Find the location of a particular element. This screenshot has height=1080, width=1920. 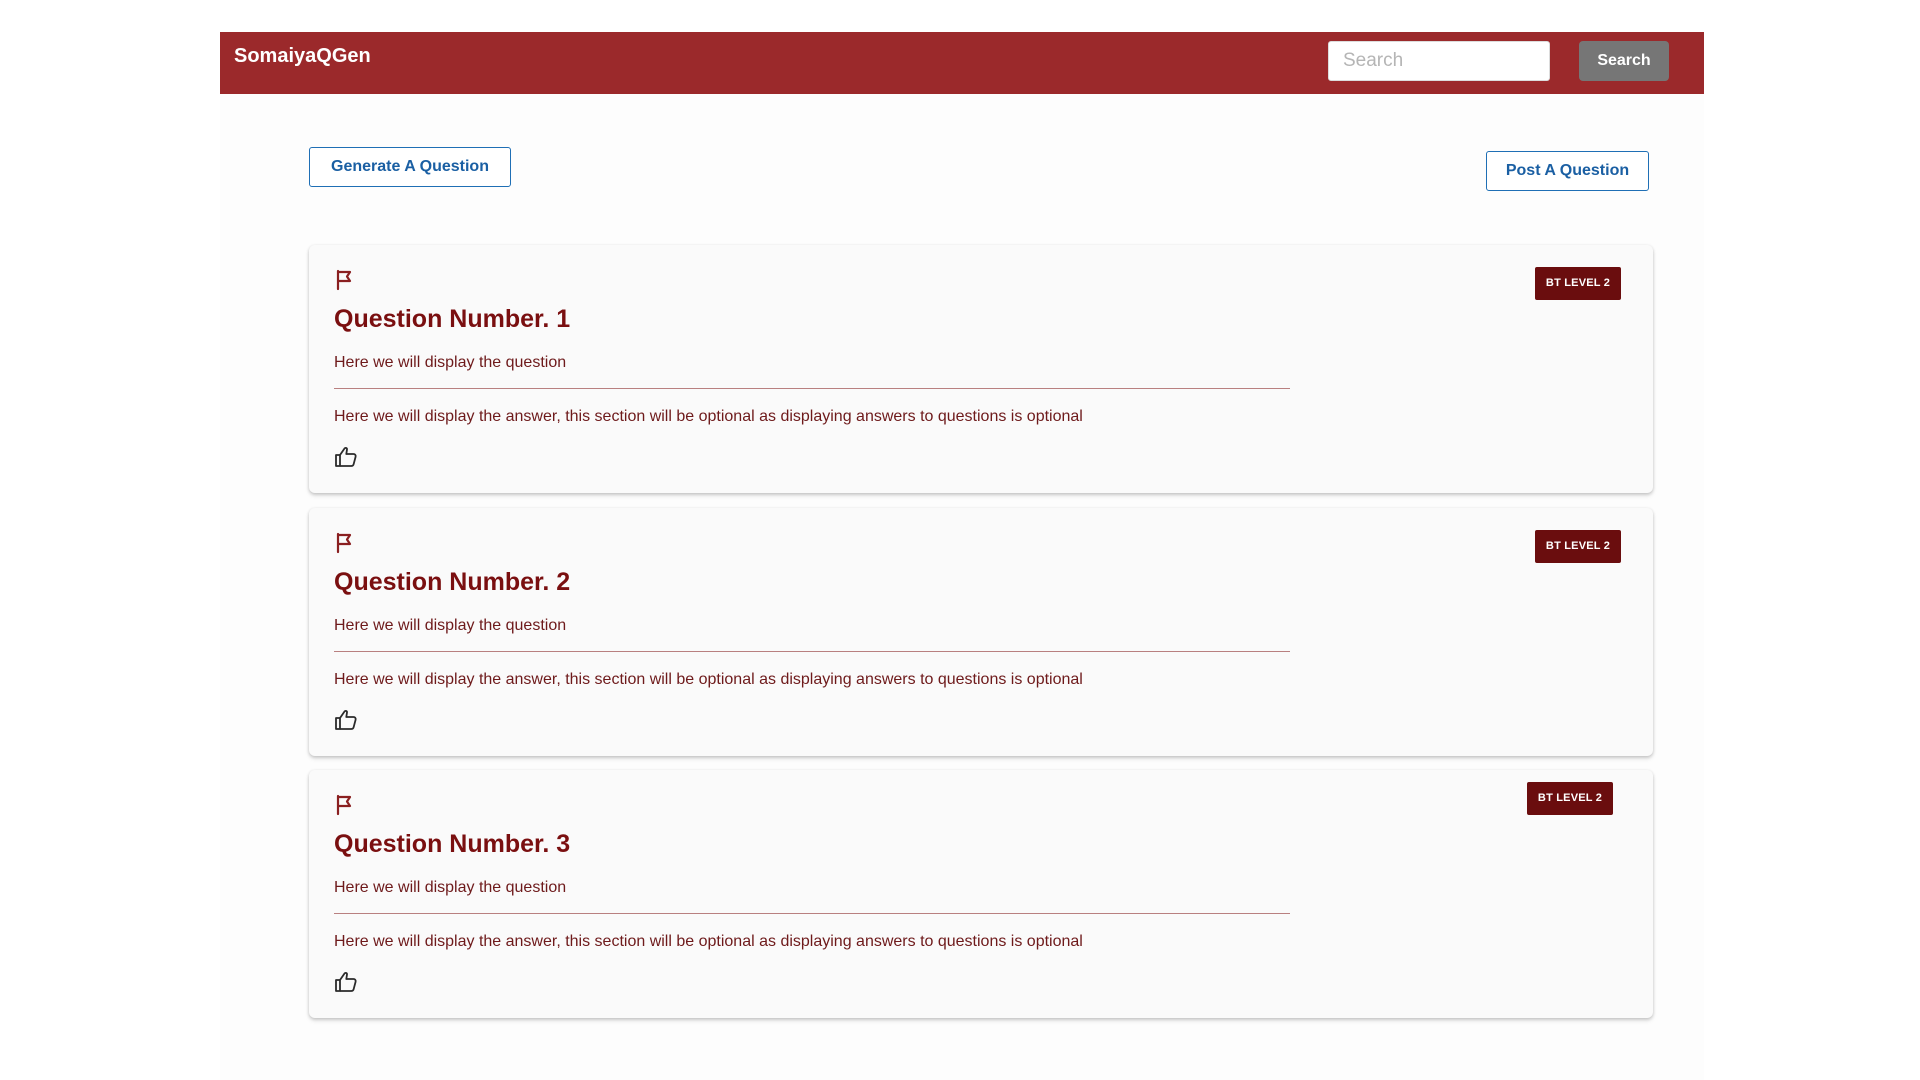

navbar: SomaiyaQGen Search is located at coordinates (962, 63).